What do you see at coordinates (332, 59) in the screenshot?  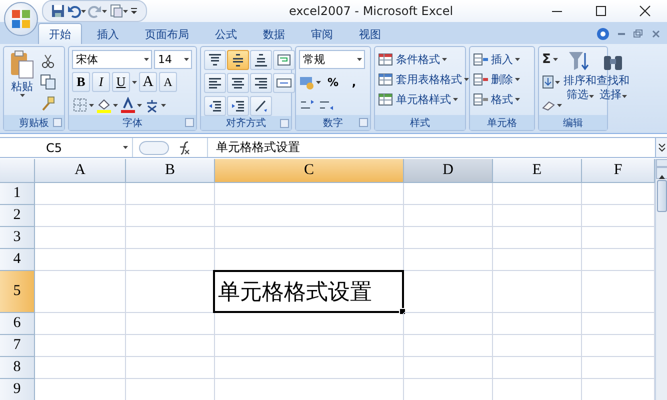 I see `number-format-dropdown: 常规` at bounding box center [332, 59].